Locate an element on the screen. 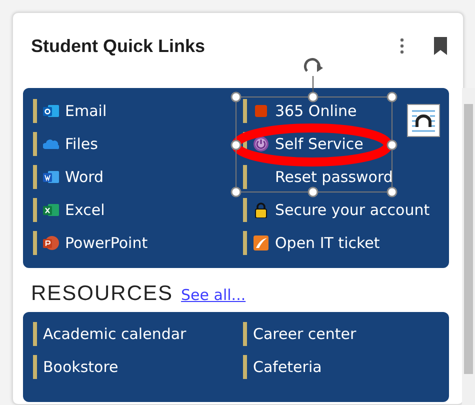  more-options-icon is located at coordinates (402, 46).